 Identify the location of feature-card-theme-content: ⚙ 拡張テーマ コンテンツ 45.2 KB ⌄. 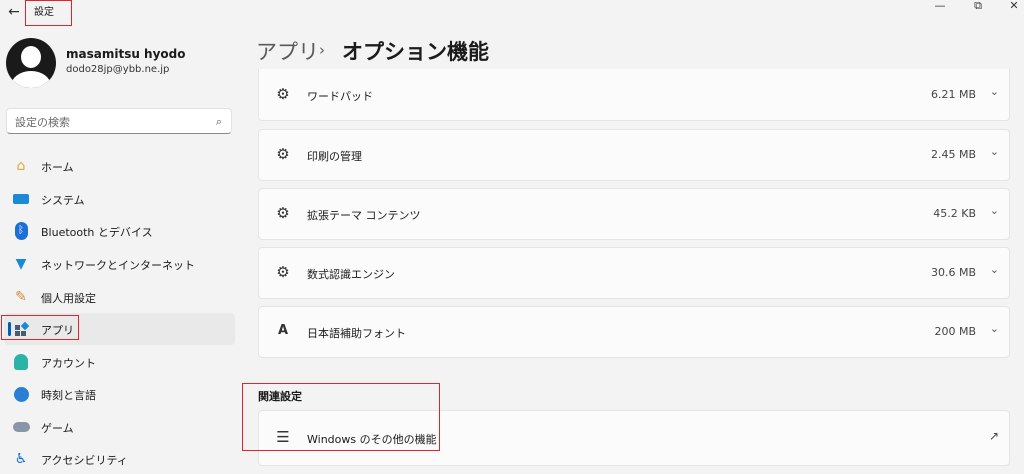
(634, 214).